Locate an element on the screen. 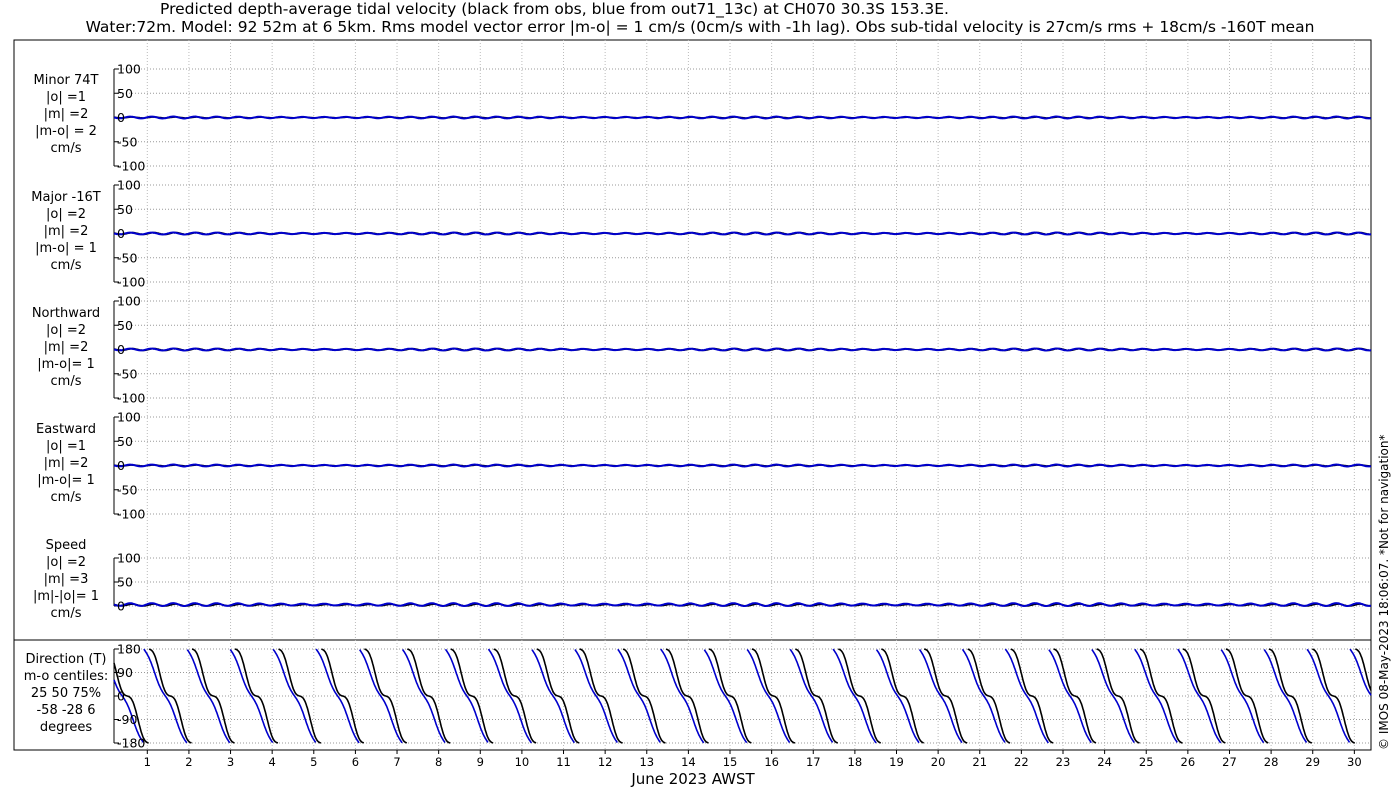 This screenshot has height=800, width=1400. x-tick-label: 28 is located at coordinates (1271, 762).